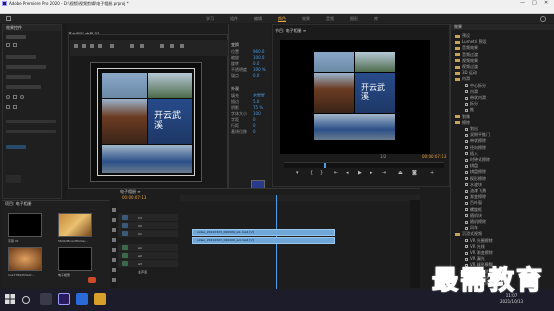 The height and width of the screenshot is (311, 554). Describe the element at coordinates (432, 173) in the screenshot. I see `settings-icon: +` at that location.